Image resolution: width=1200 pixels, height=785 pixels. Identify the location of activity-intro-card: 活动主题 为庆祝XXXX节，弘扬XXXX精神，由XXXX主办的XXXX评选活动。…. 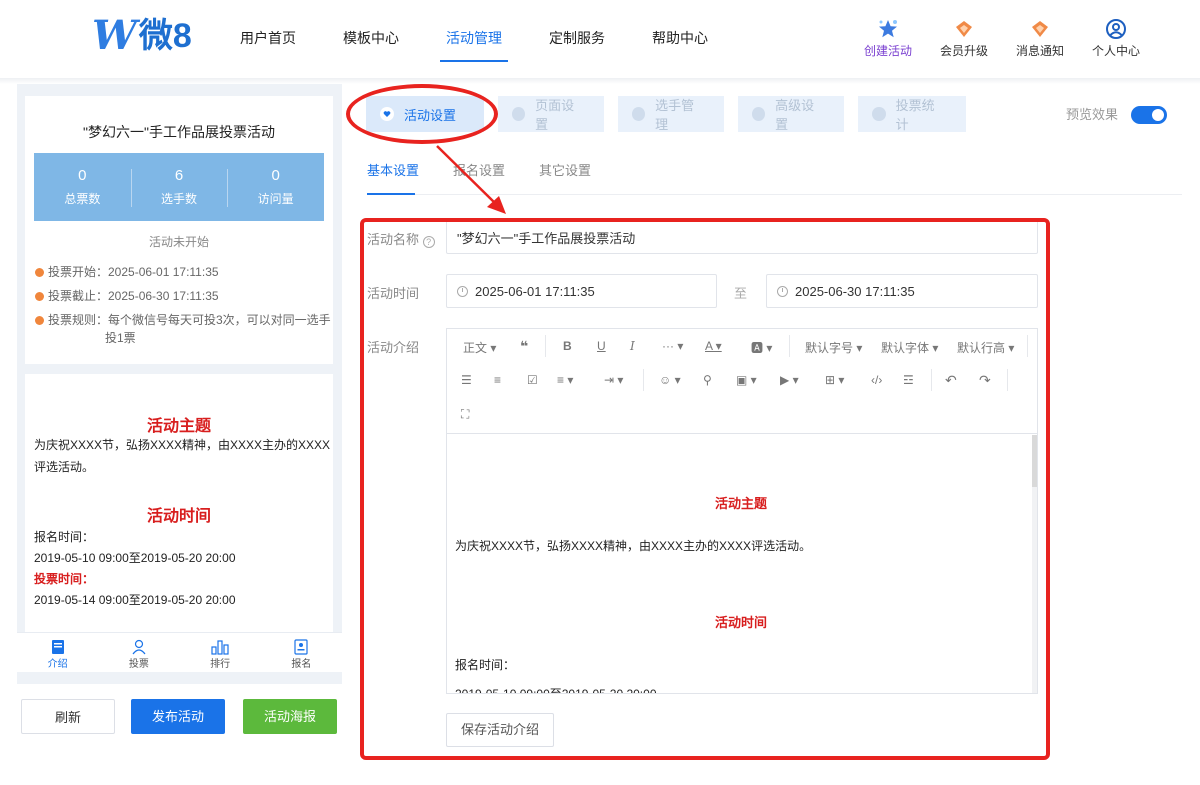
(179, 509).